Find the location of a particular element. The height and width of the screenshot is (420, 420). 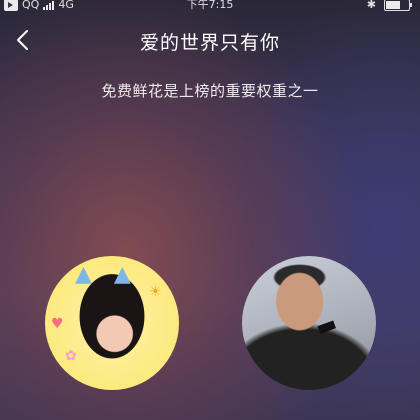

nav-bar: 爱的世界只有你 is located at coordinates (210, 40).